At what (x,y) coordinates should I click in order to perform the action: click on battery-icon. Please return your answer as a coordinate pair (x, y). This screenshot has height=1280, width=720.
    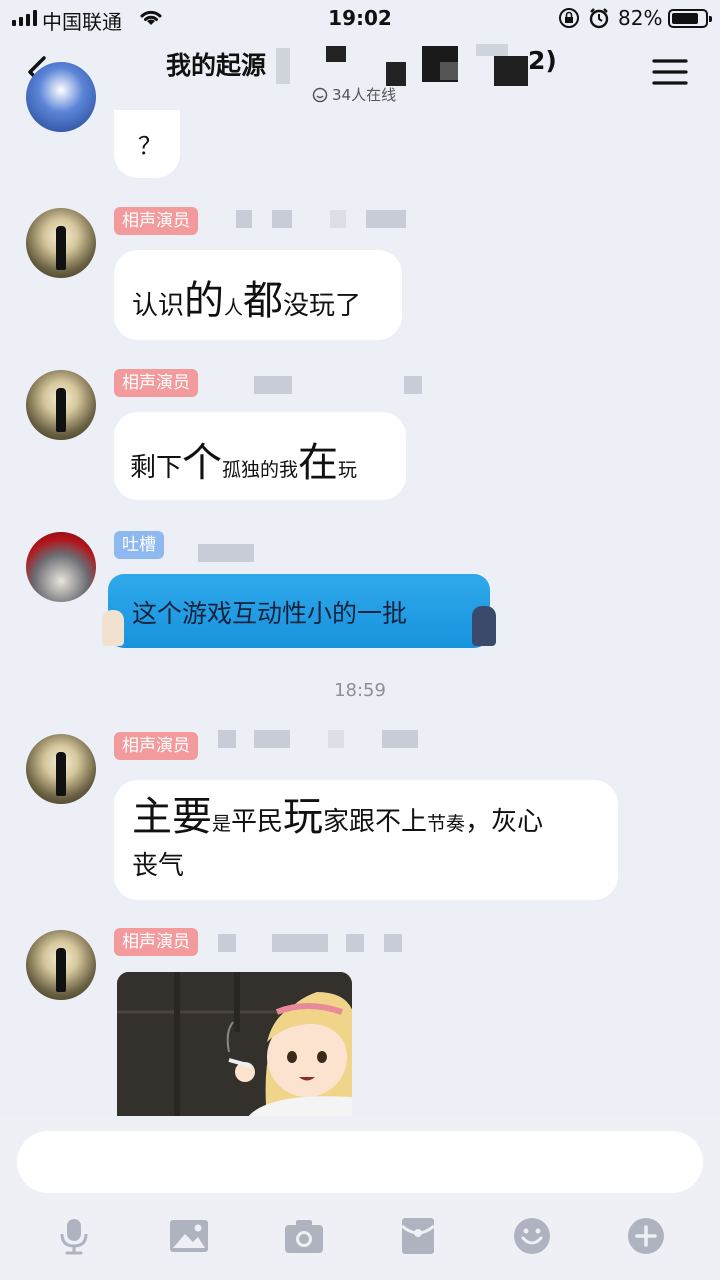
    Looking at the image, I should click on (690, 18).